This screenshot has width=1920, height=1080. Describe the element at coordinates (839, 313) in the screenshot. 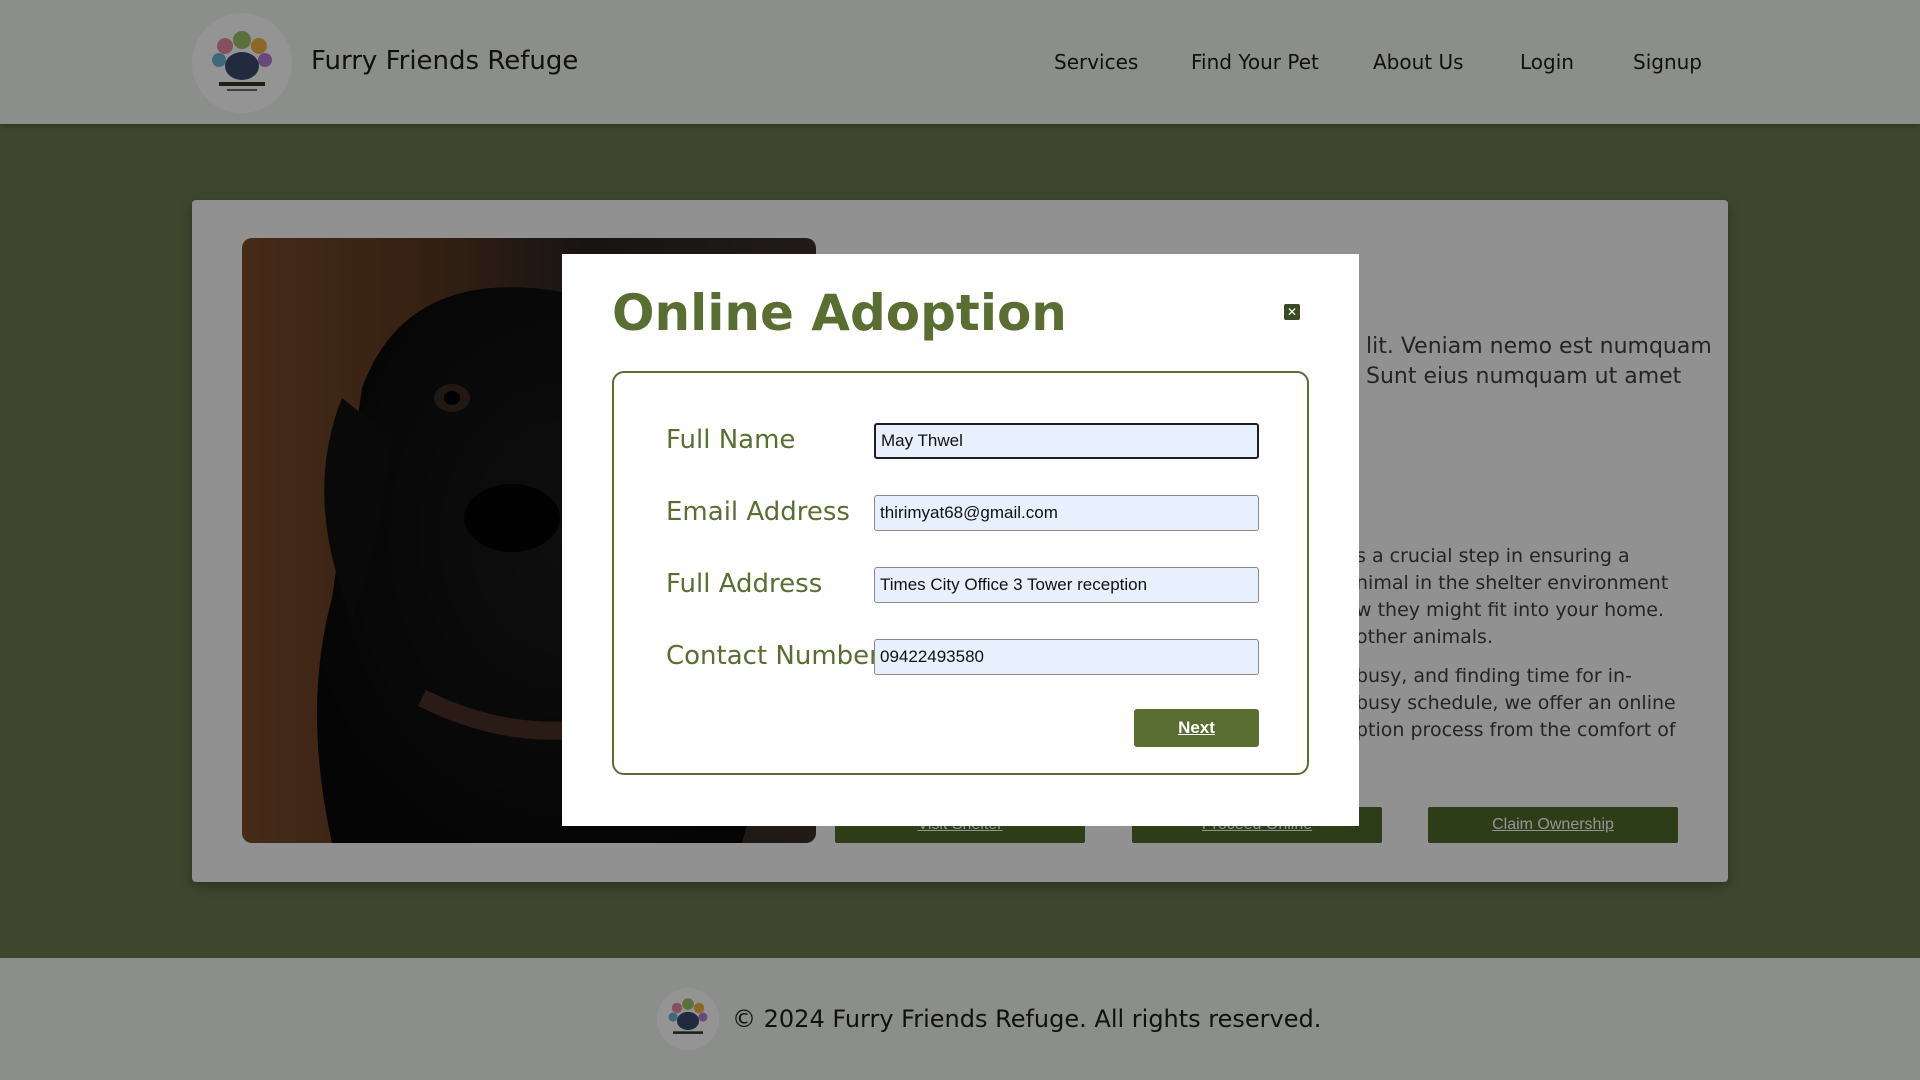

I see `modal-title: Online Adoption` at that location.